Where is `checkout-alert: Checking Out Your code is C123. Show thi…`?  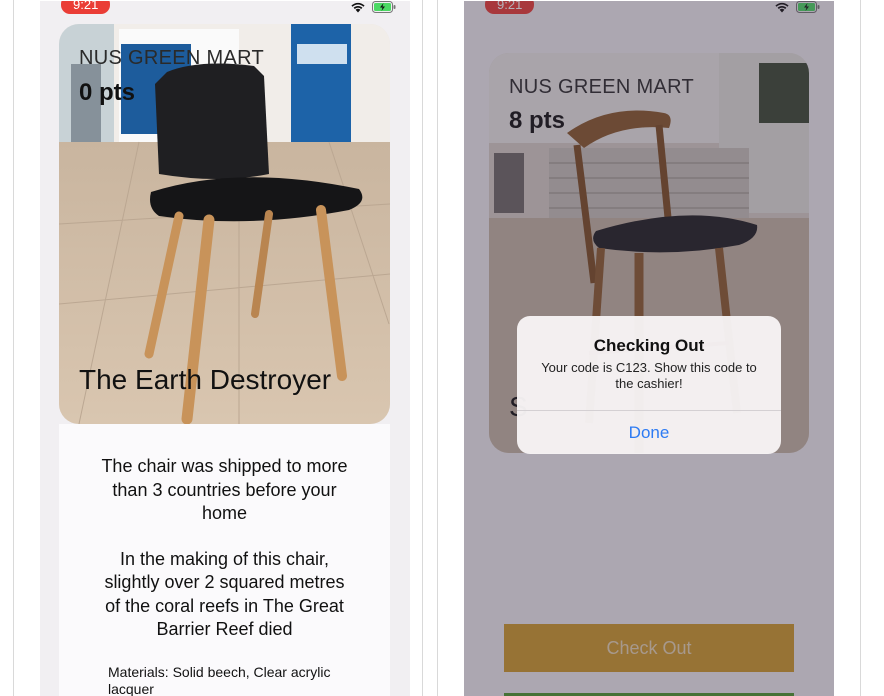 checkout-alert: Checking Out Your code is C123. Show thi… is located at coordinates (649, 385).